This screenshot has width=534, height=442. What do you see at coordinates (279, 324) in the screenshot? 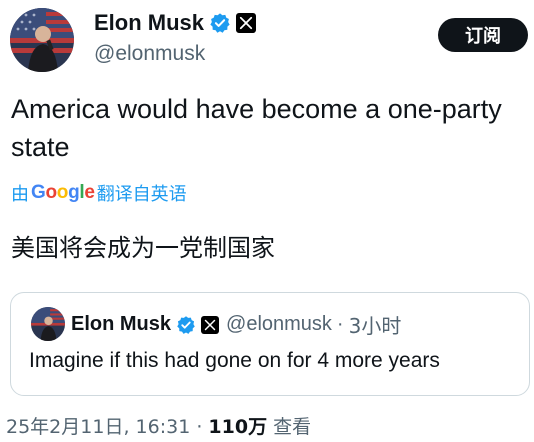
I see `quote-handle: @elonmusk` at bounding box center [279, 324].